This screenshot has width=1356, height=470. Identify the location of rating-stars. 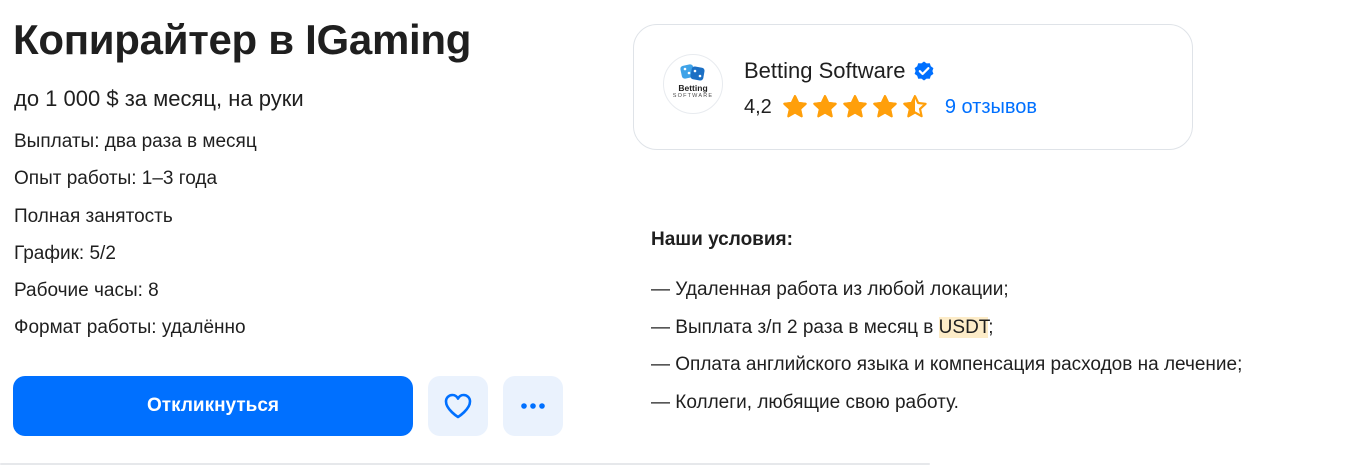
(857, 107).